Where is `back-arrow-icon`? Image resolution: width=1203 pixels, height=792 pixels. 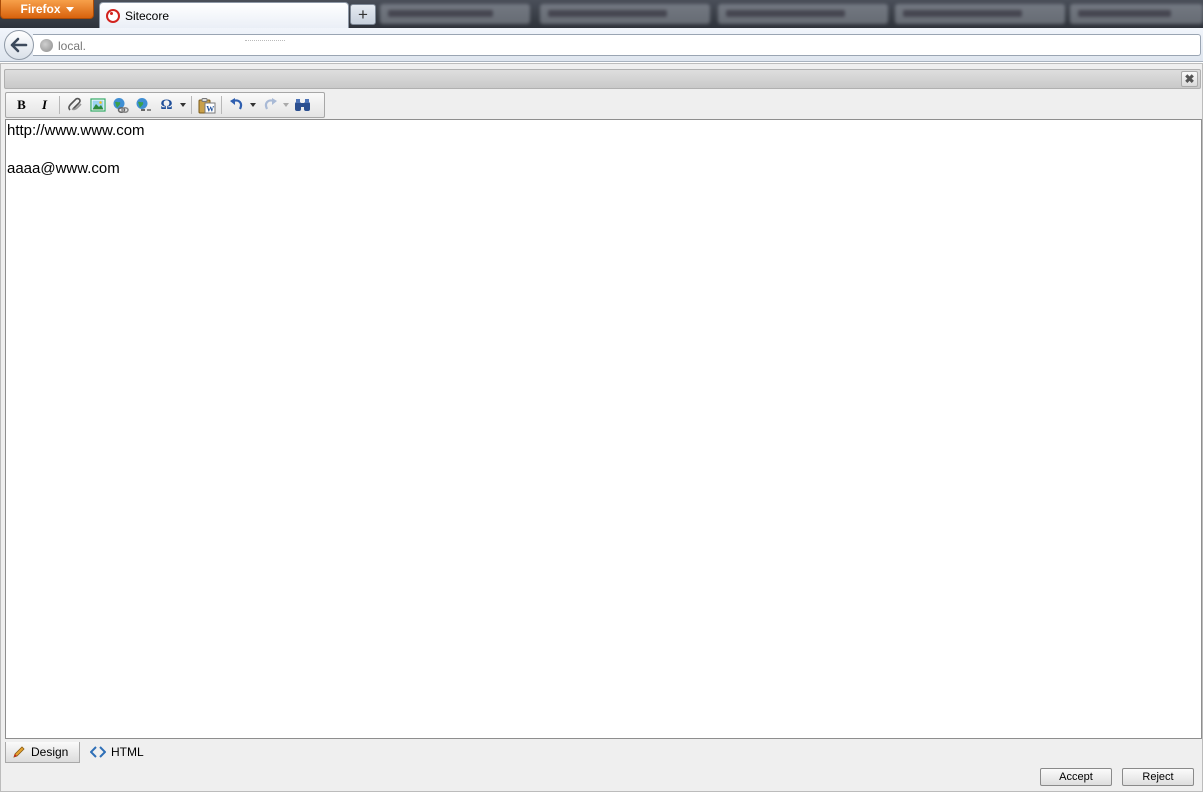
back-arrow-icon is located at coordinates (19, 45).